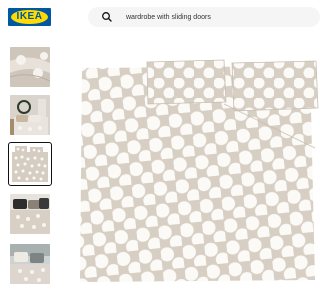 This screenshot has width=320, height=296. I want to click on search-bar: wardrobe with sliding doors, so click(204, 17).